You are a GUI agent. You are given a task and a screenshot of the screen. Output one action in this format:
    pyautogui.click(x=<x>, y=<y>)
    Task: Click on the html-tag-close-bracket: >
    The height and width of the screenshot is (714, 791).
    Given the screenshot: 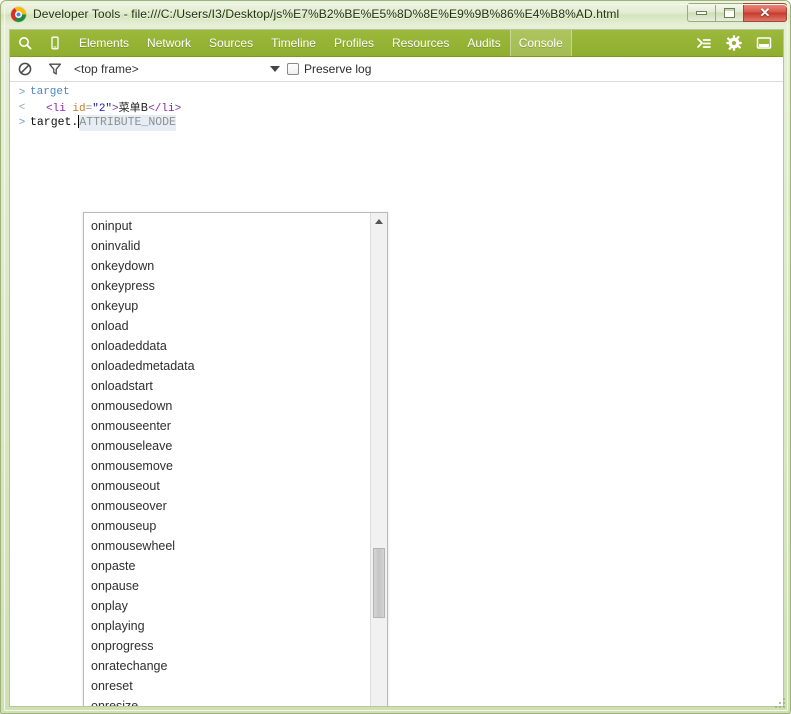 What is the action you would take?
    pyautogui.click(x=115, y=109)
    